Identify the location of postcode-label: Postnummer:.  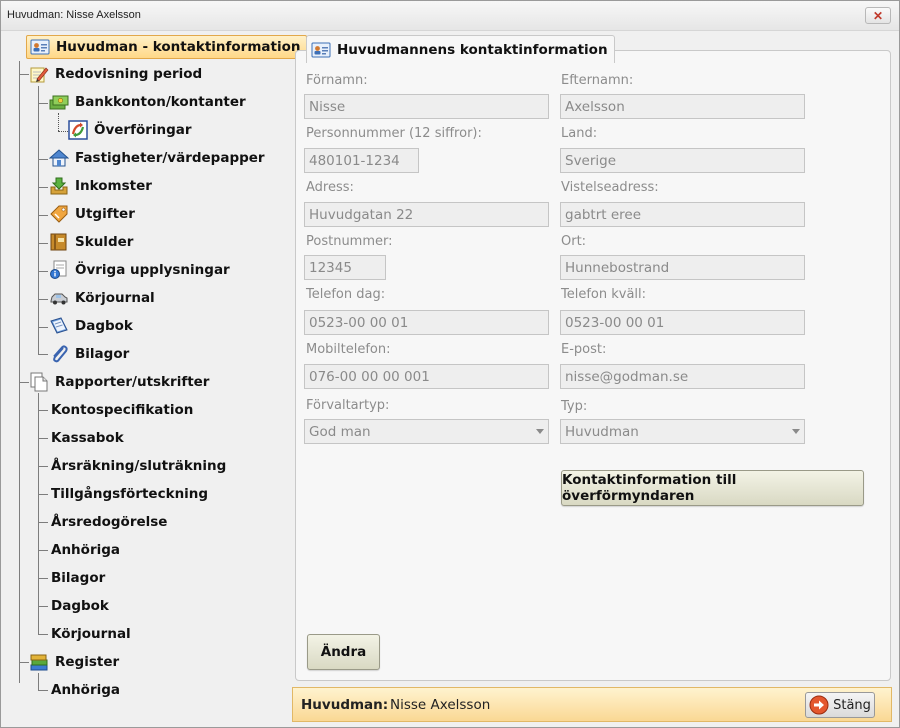
(349, 241).